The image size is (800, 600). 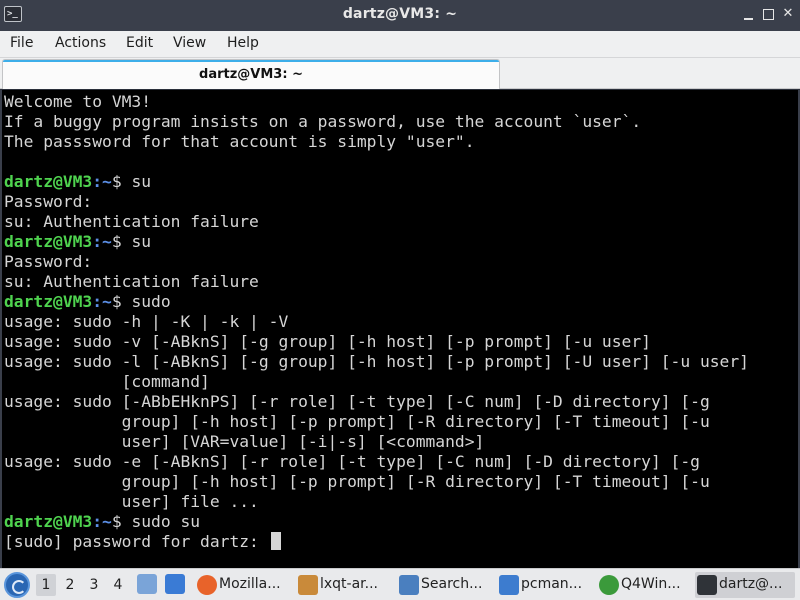 What do you see at coordinates (392, 102) in the screenshot?
I see `terminal-line: Welcome to VM3!` at bounding box center [392, 102].